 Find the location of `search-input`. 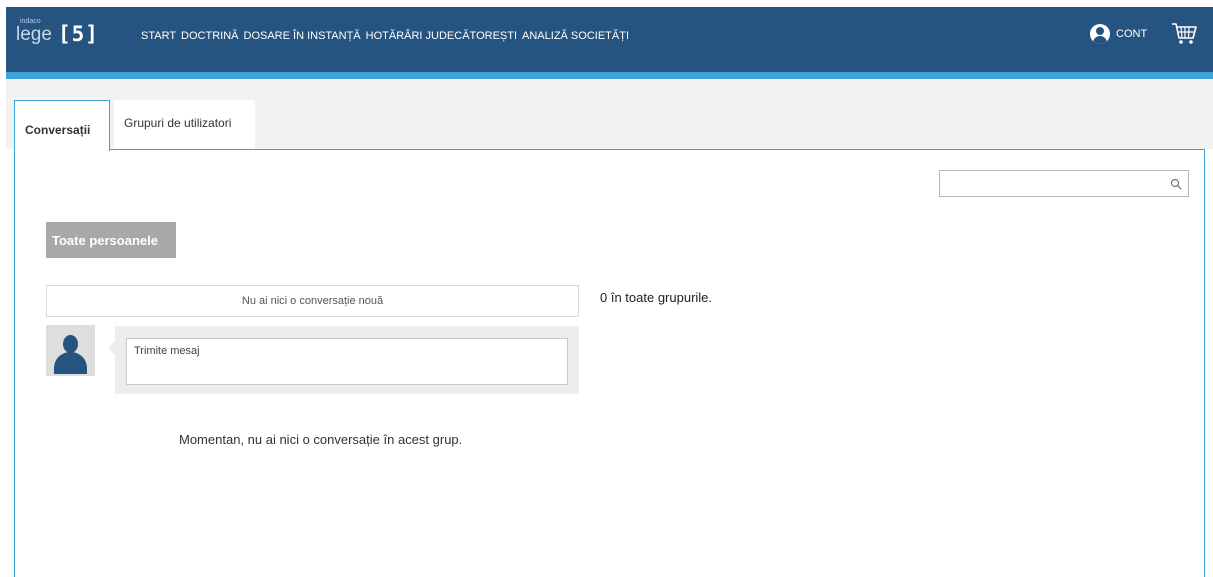

search-input is located at coordinates (1050, 183).